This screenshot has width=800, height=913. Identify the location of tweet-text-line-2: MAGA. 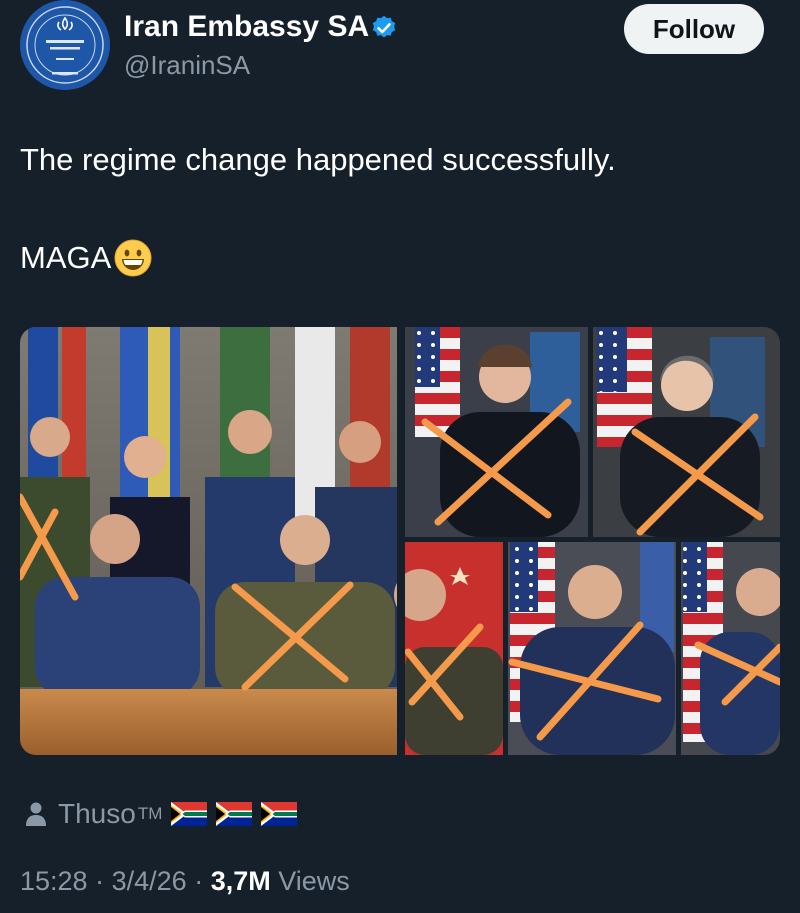
(86, 258).